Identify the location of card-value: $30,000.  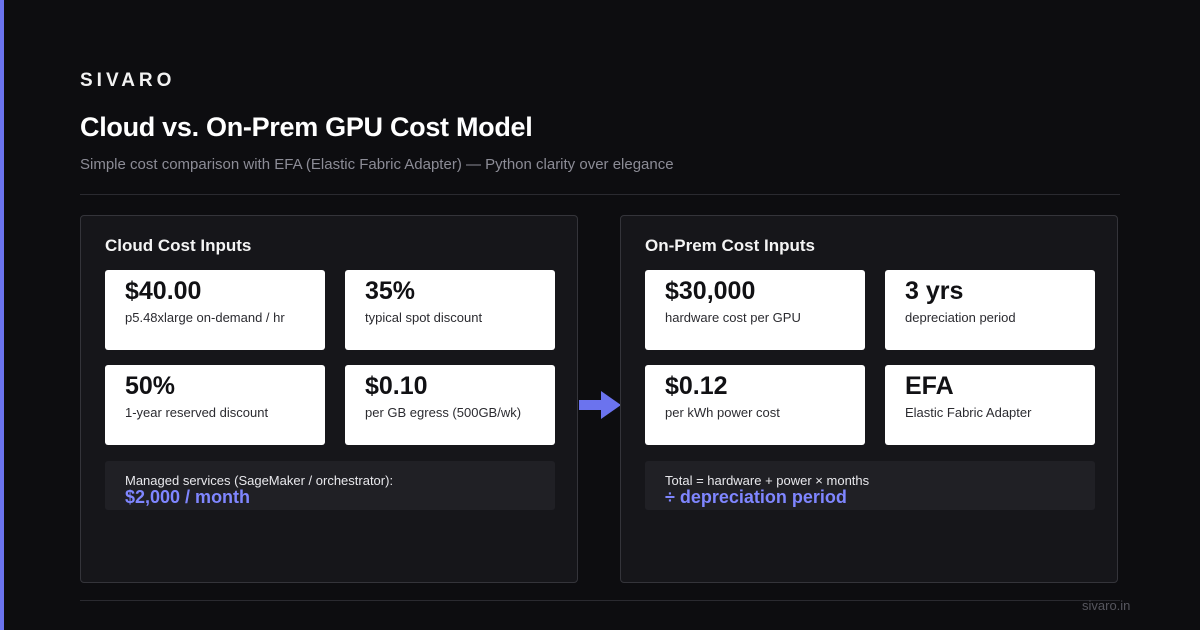
(710, 291).